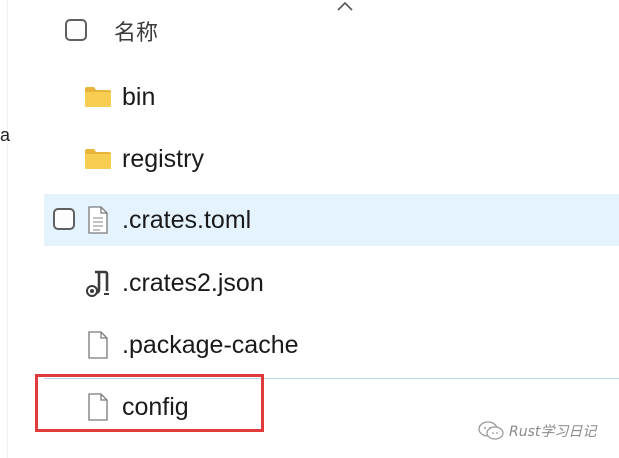 The height and width of the screenshot is (458, 619). I want to click on file-name-label: .crates.toml, so click(187, 220).